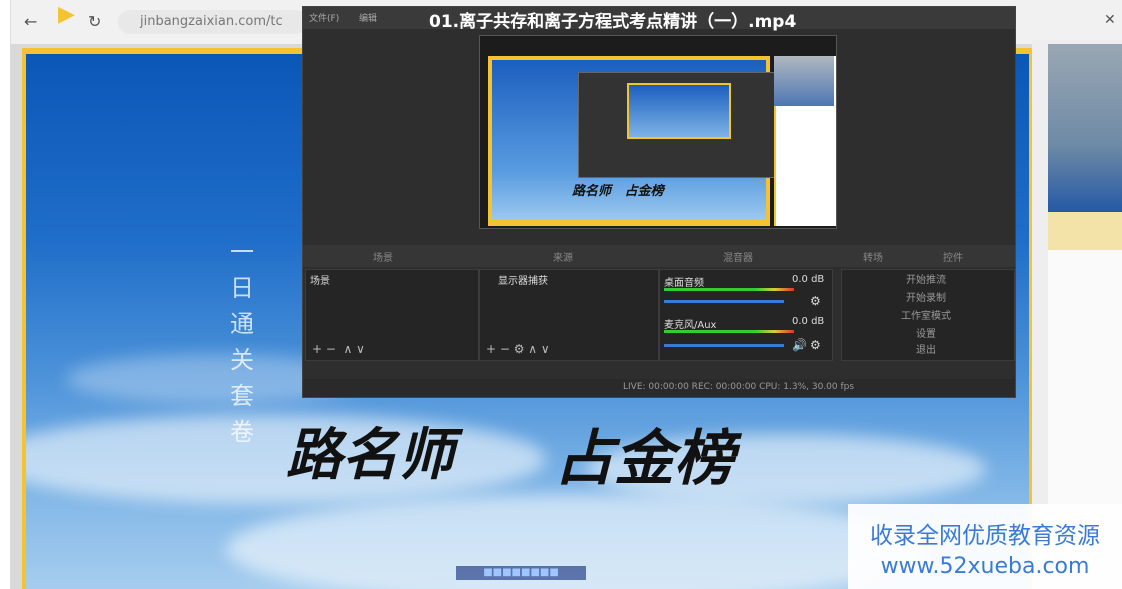 This screenshot has height=589, width=1122. I want to click on obs-titlebar: 文件(F) 编辑 01.离子共存和离子方程式考点精讲（一）.mp4, so click(659, 19).